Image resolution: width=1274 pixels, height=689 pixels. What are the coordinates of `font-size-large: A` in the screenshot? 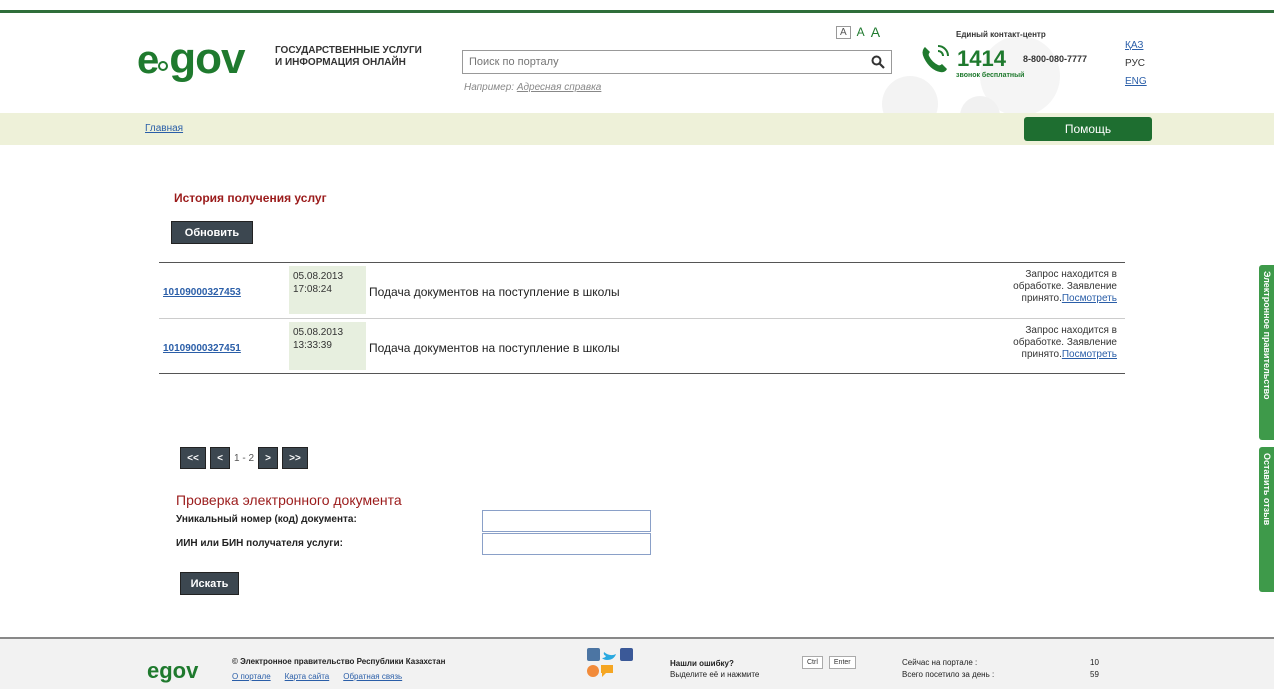 It's located at (875, 32).